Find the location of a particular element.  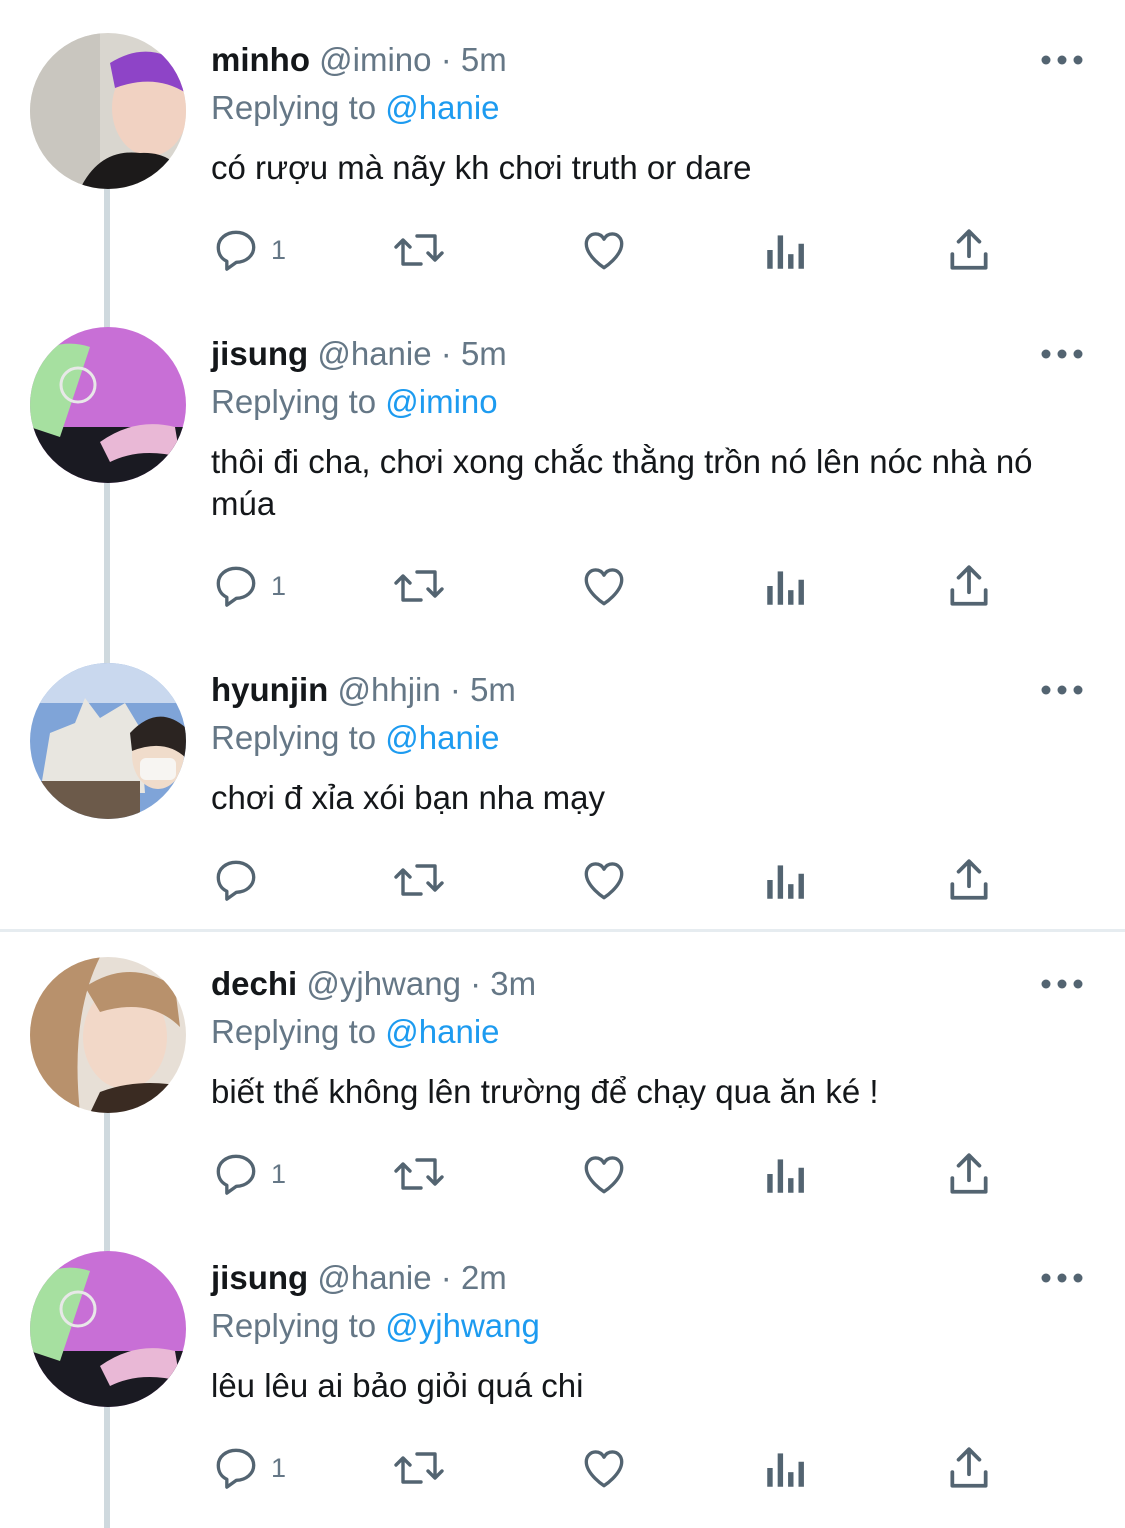

user-handle: @imino is located at coordinates (375, 59).